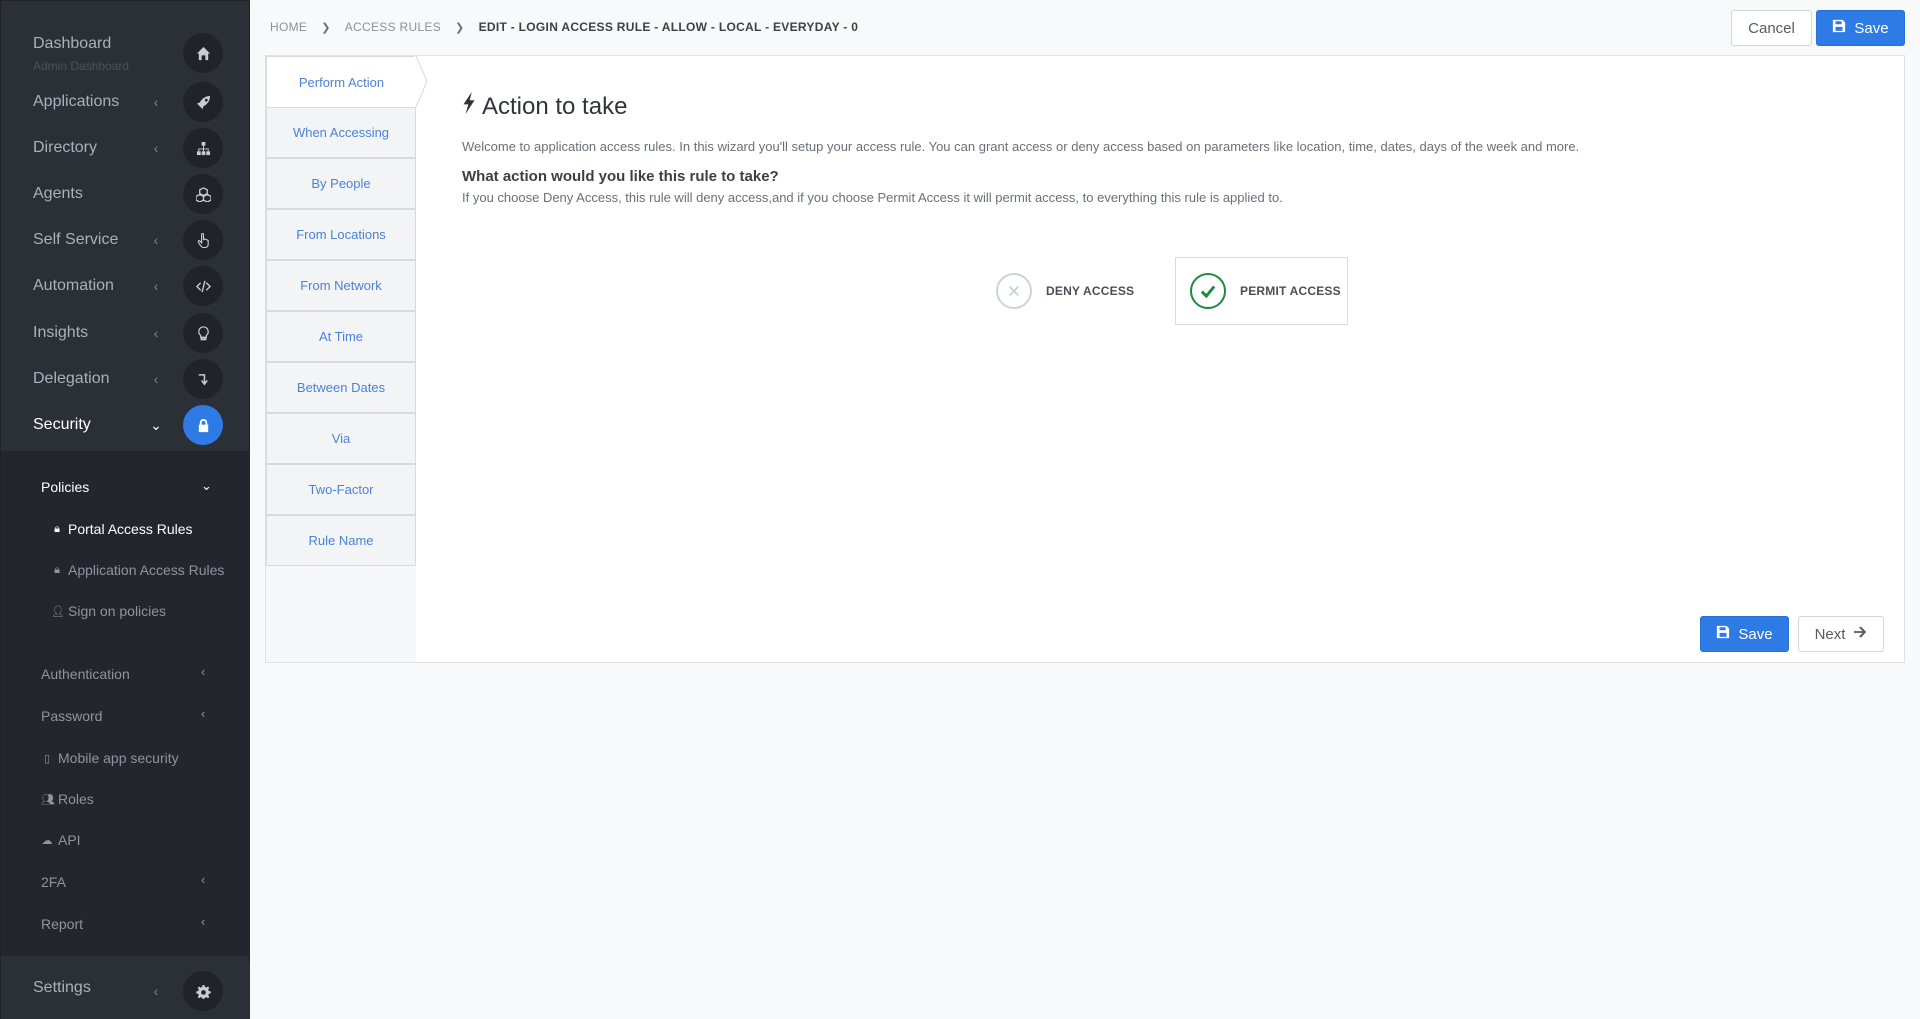  Describe the element at coordinates (341, 285) in the screenshot. I see `step-from-network: From Network` at that location.